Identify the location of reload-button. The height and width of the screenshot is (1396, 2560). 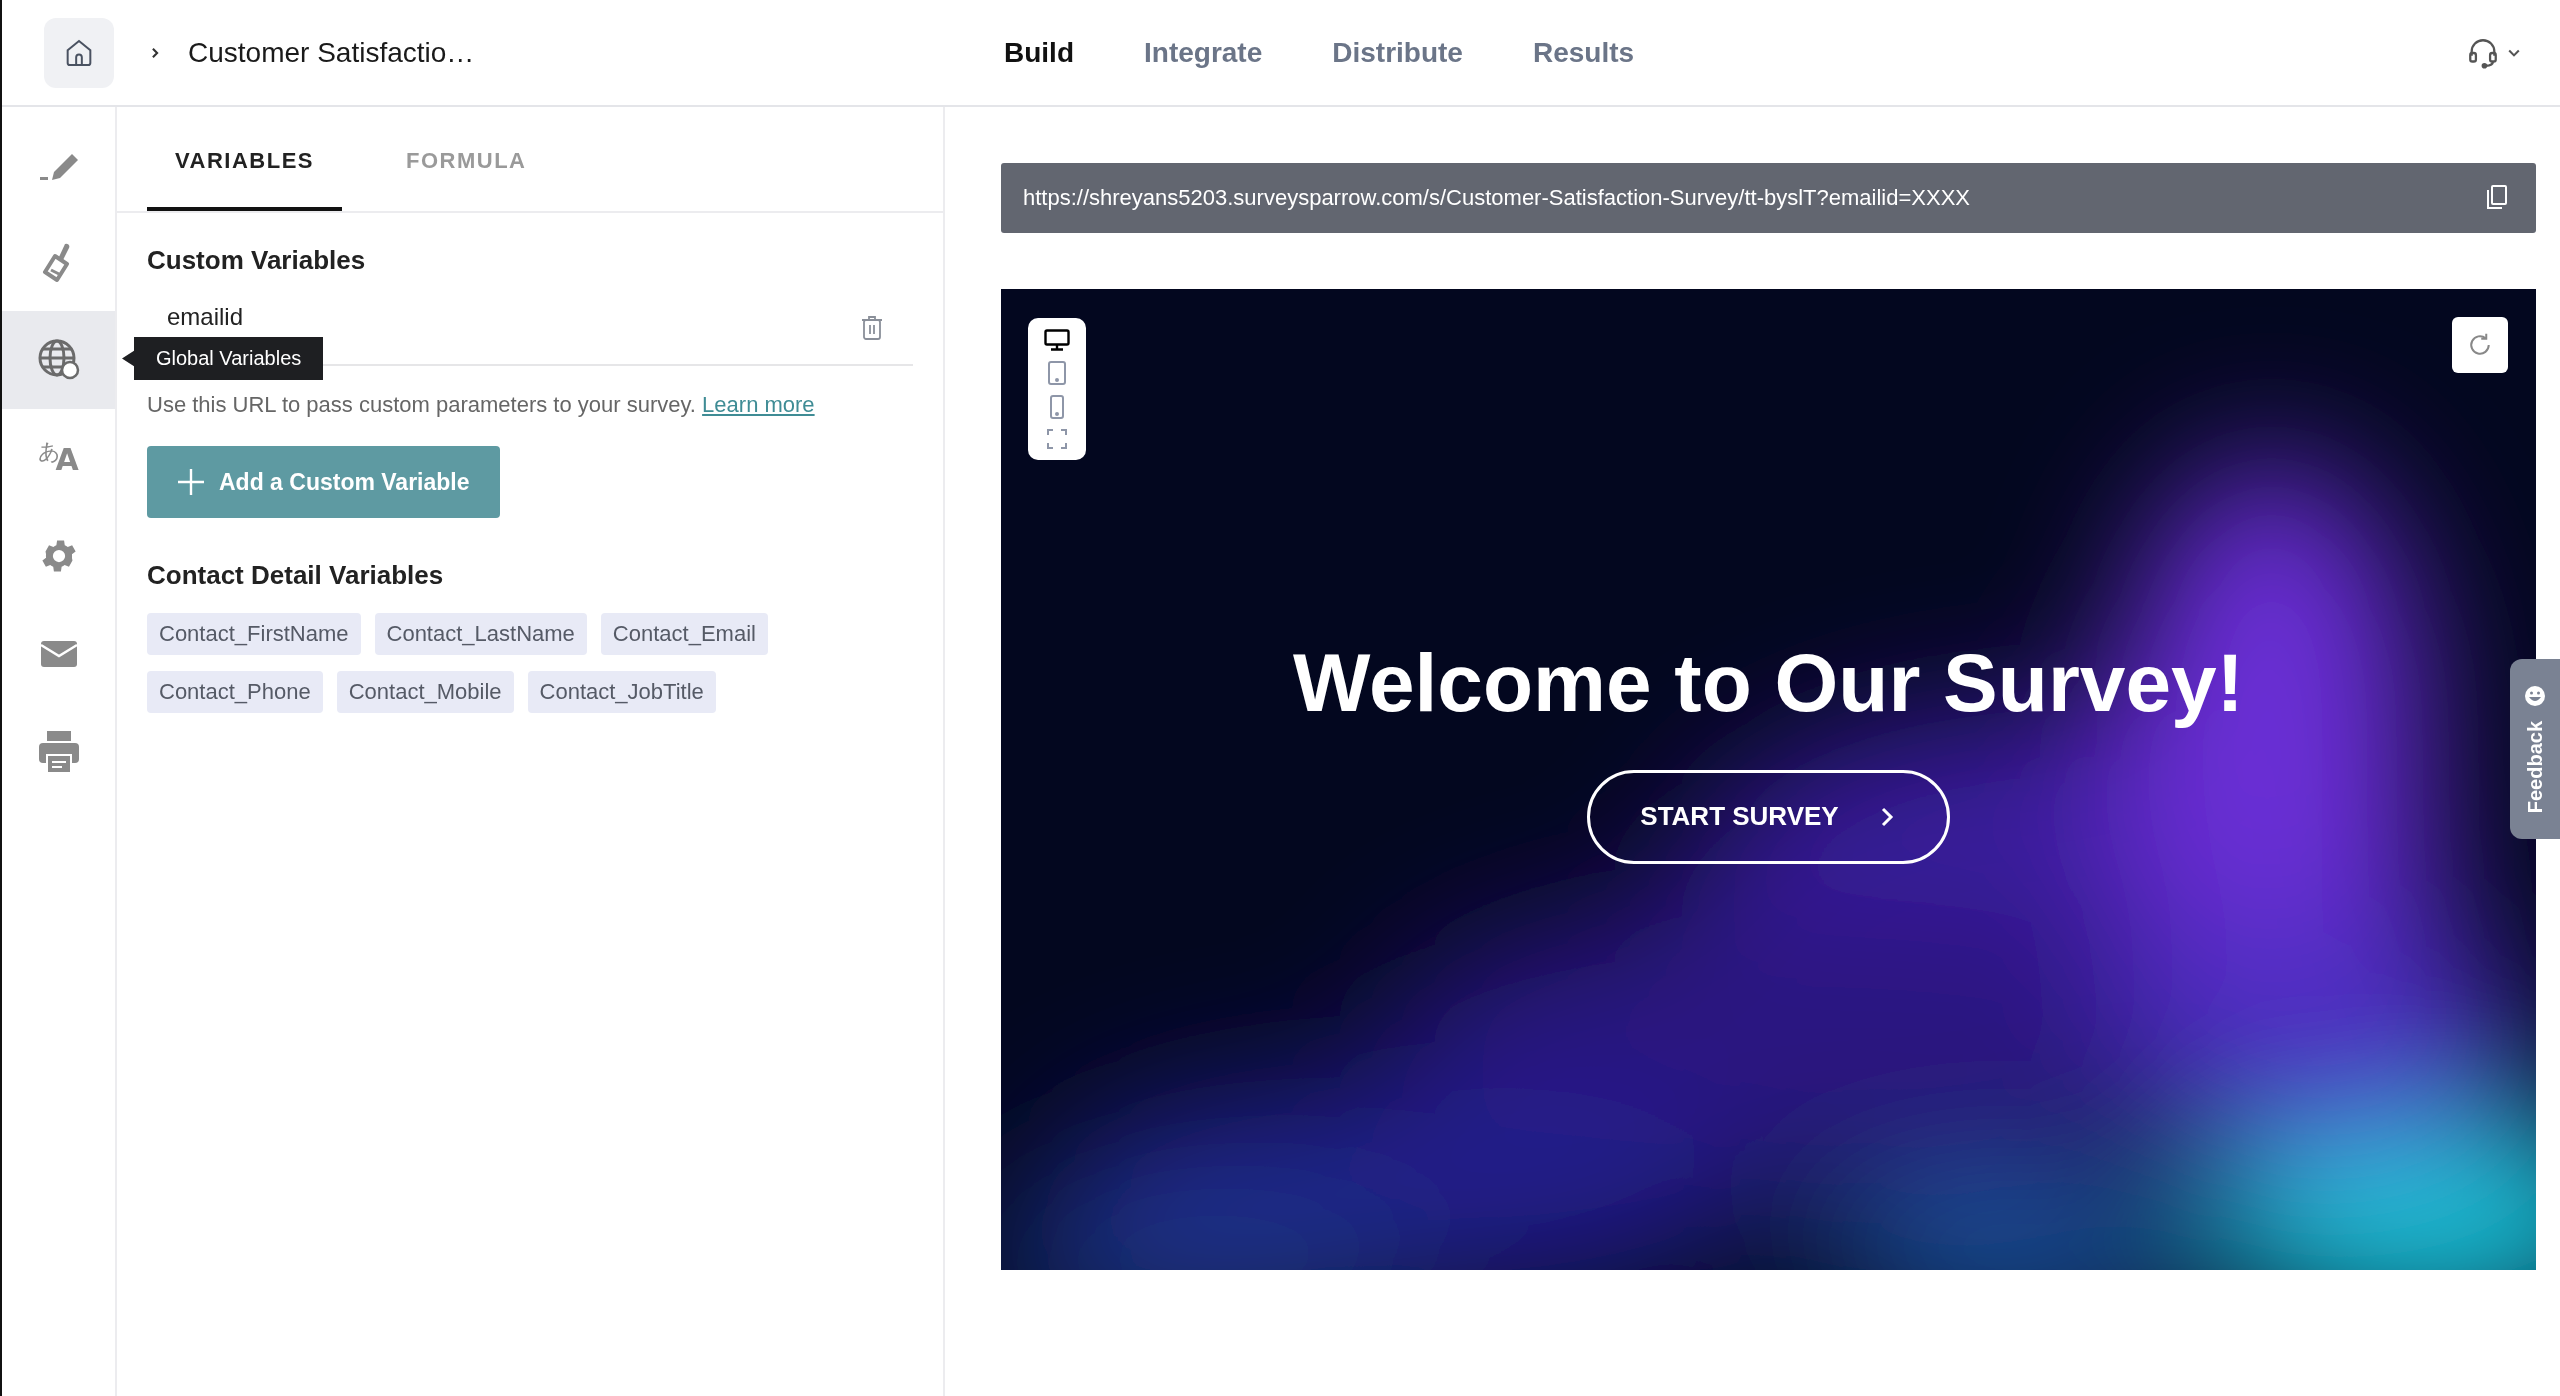
(2480, 345).